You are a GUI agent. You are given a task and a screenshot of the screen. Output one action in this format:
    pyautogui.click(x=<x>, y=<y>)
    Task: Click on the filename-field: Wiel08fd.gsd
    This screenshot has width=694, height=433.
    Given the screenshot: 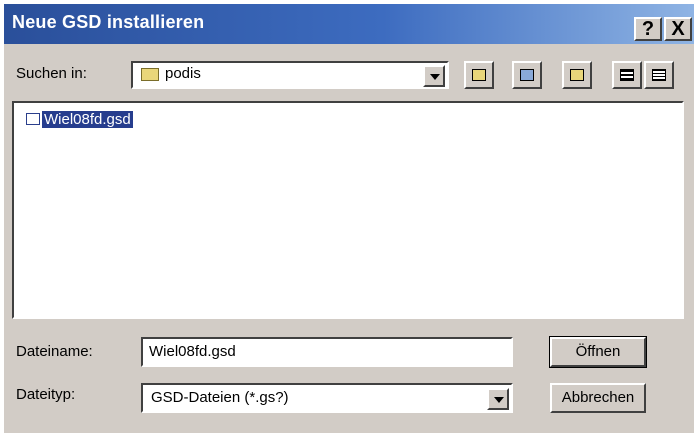 What is the action you would take?
    pyautogui.click(x=327, y=352)
    